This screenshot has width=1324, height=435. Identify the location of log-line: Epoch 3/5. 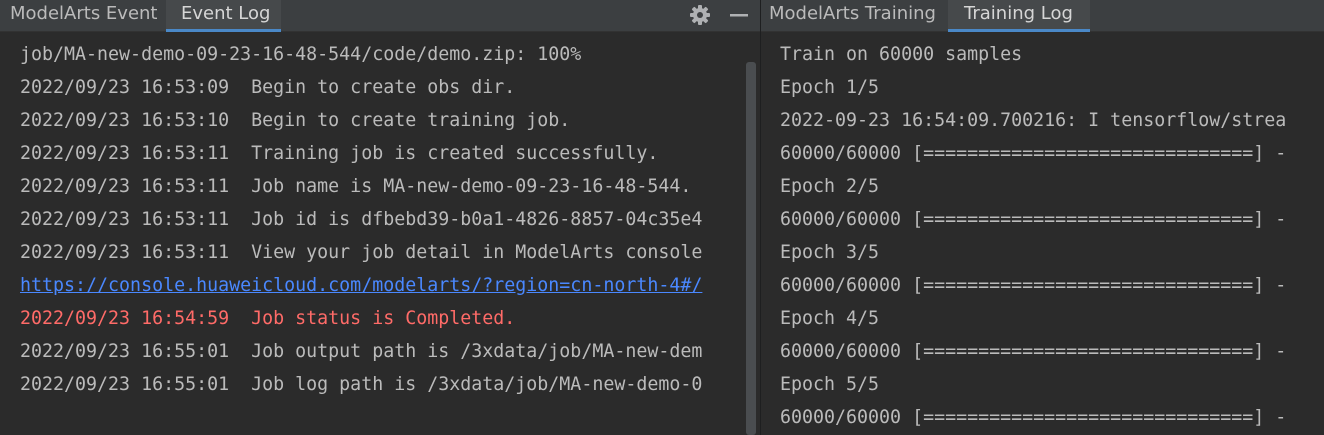
(830, 252).